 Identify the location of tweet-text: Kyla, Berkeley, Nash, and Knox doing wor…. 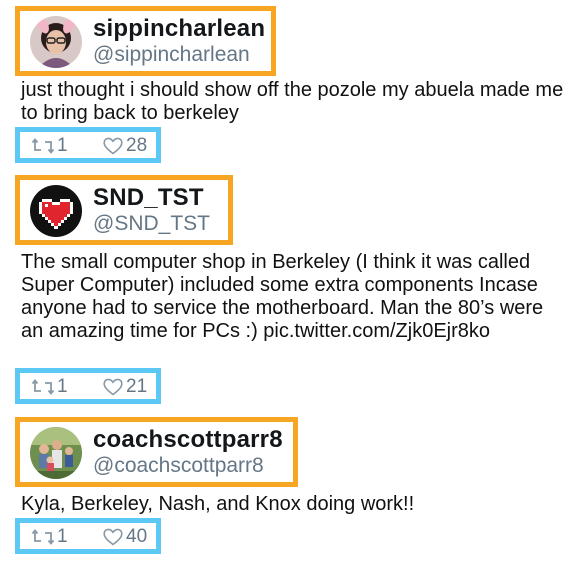
(218, 504).